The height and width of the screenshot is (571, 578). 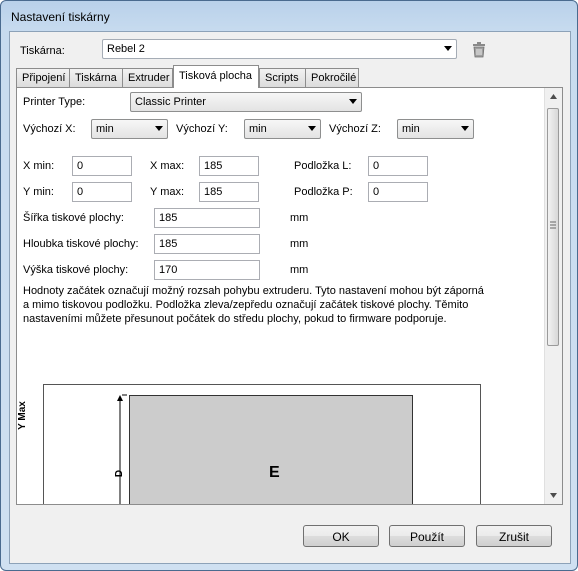 I want to click on ymin-input: 0, so click(x=102, y=192).